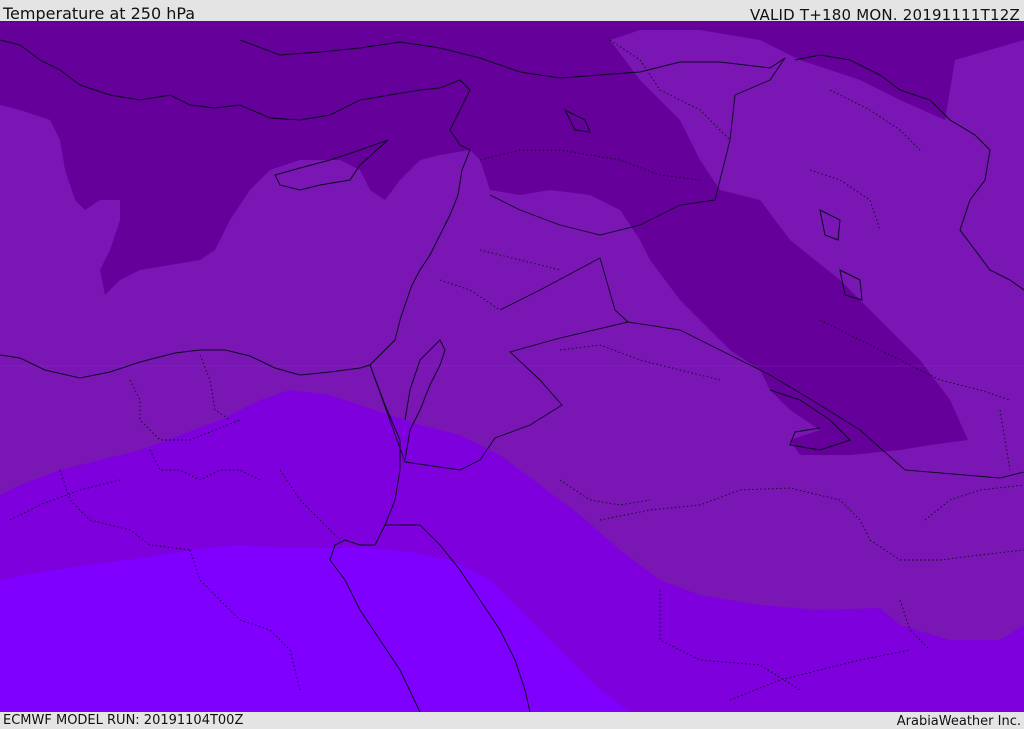  Describe the element at coordinates (123, 720) in the screenshot. I see `model-run-label: ECMWF MODEL RUN: 20191104T00Z` at that location.